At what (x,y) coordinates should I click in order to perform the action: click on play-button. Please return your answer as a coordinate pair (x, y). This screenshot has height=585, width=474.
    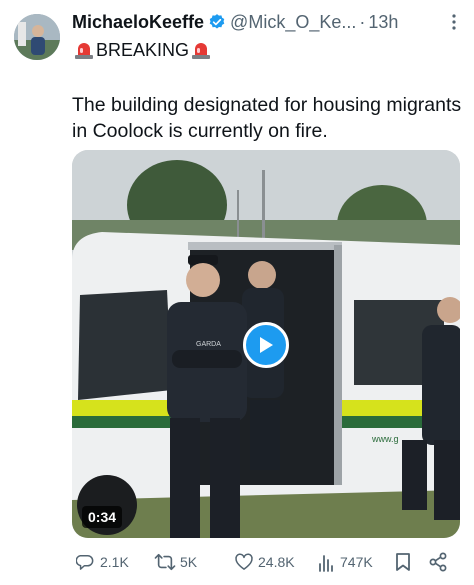
    Looking at the image, I should click on (266, 345).